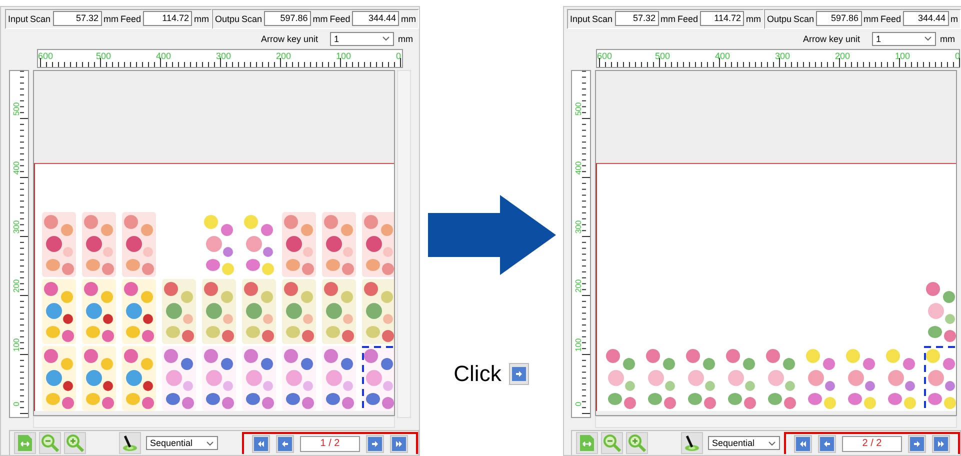  Describe the element at coordinates (492, 235) in the screenshot. I see `arrow-icon` at that location.